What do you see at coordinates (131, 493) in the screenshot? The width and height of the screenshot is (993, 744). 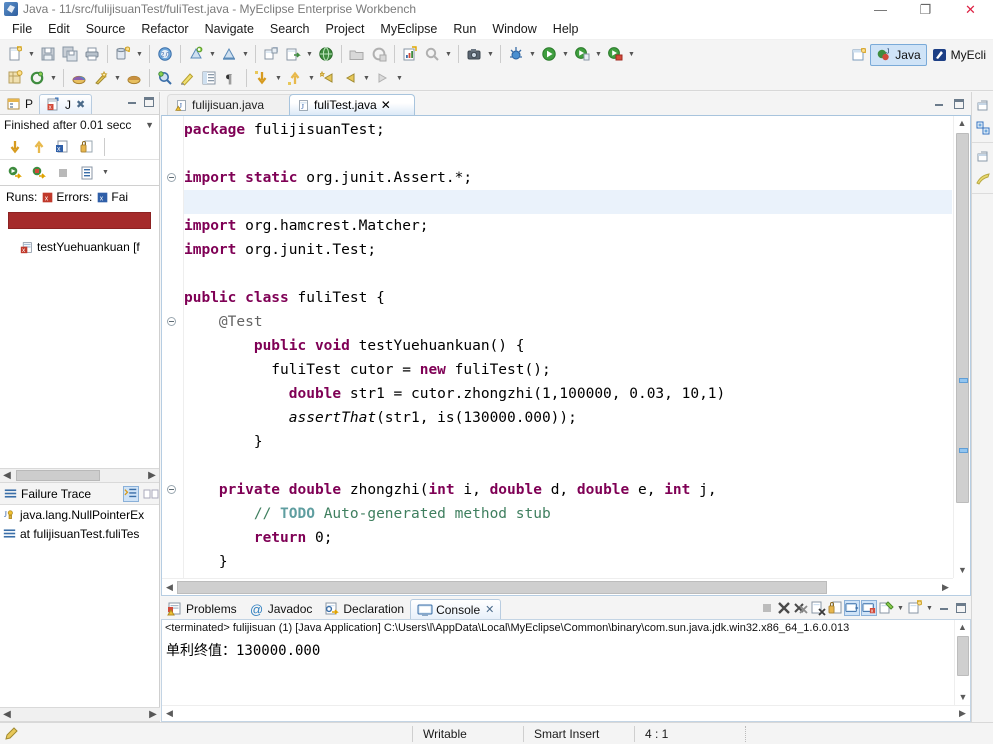 I see `filter-stacktrace-icon` at bounding box center [131, 493].